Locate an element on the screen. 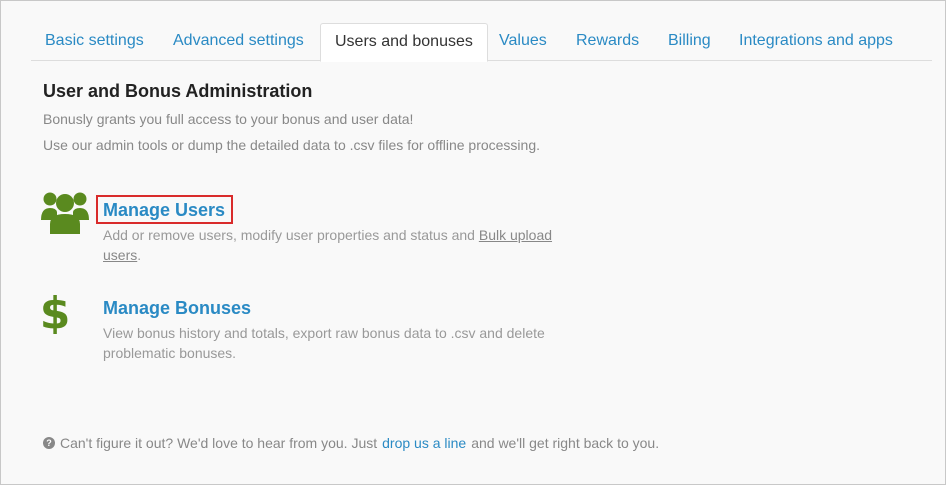 The height and width of the screenshot is (485, 946). users-group-icon is located at coordinates (65, 213).